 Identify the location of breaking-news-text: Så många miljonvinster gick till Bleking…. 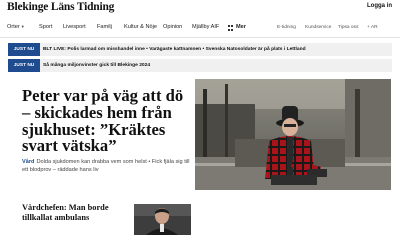
(96, 65).